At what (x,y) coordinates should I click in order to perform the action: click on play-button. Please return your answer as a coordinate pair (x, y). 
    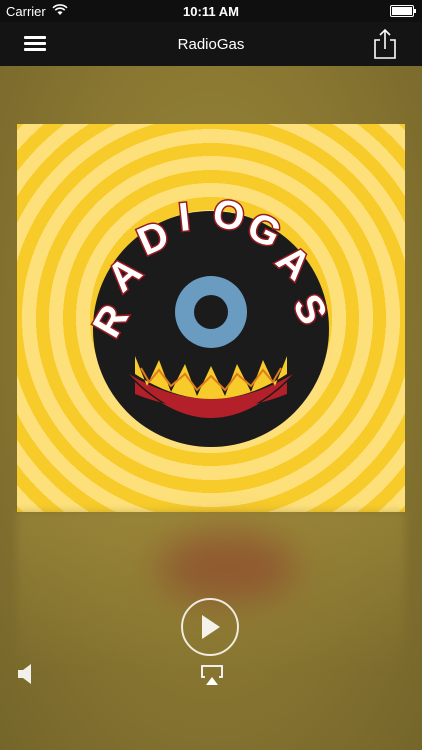
    Looking at the image, I should click on (210, 627).